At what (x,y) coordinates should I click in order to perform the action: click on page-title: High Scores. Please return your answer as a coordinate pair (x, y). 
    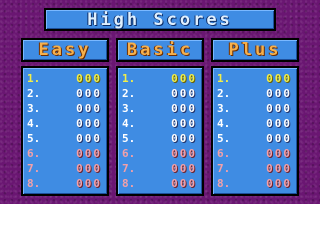
    Looking at the image, I should click on (160, 19).